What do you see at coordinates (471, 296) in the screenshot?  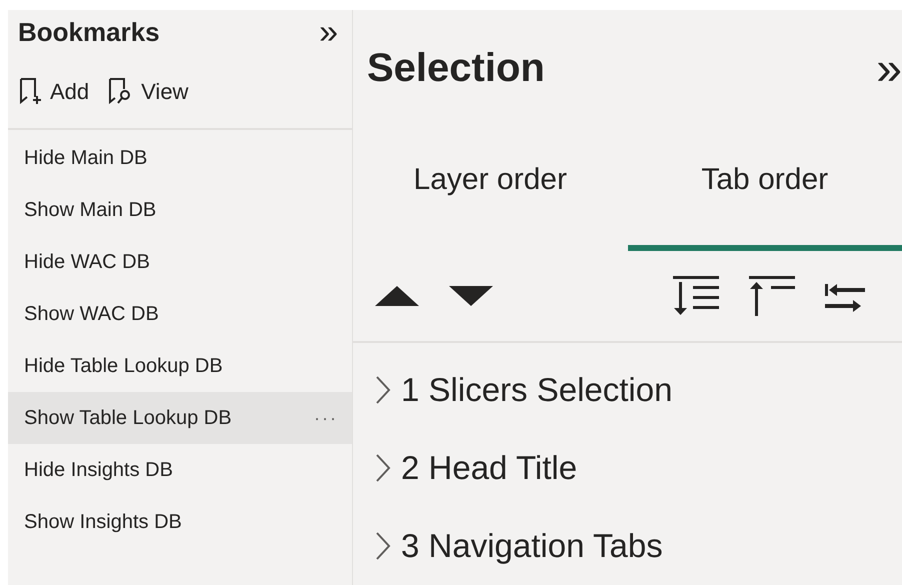 I see `move-down-icon` at bounding box center [471, 296].